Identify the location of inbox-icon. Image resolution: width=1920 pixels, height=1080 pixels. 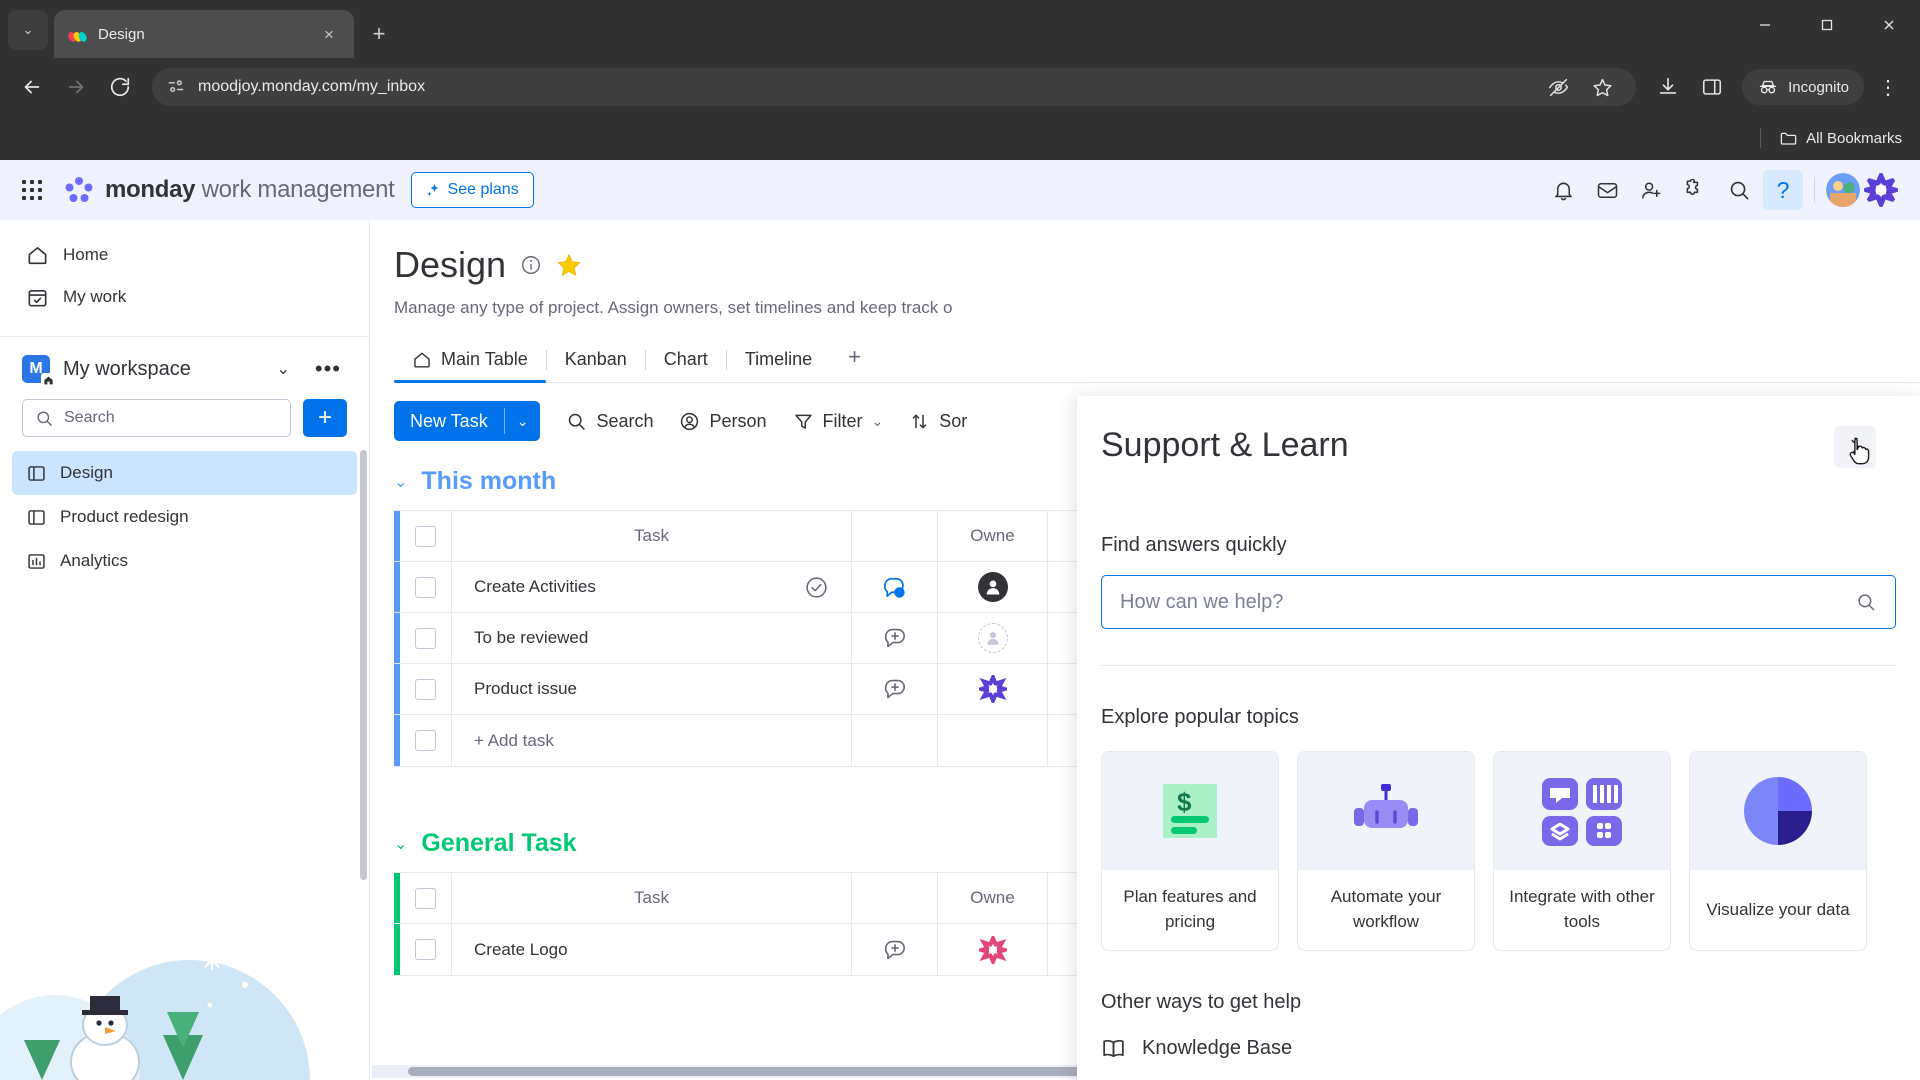
(1607, 190).